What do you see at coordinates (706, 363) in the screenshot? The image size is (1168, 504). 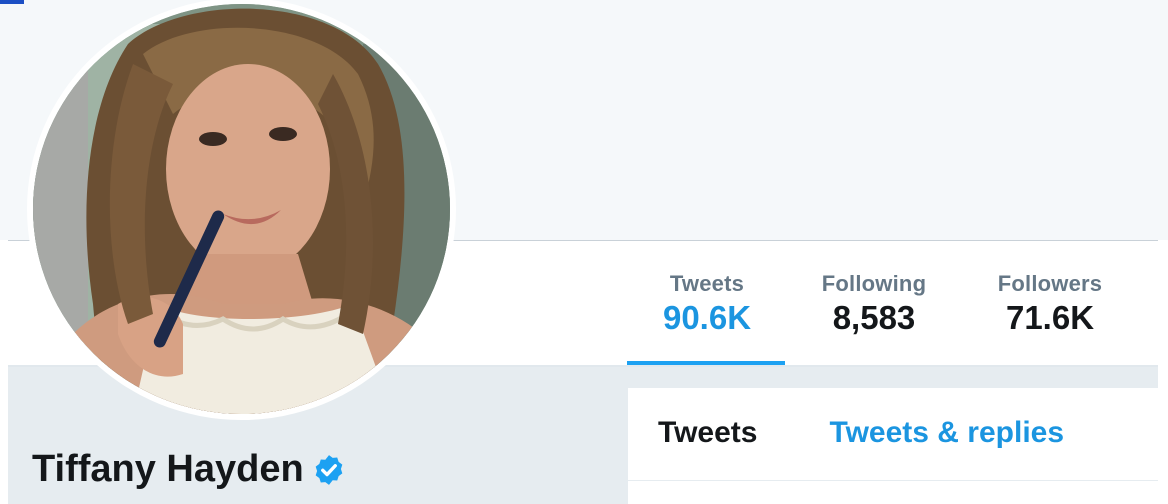 I see `active-stat-indicator` at bounding box center [706, 363].